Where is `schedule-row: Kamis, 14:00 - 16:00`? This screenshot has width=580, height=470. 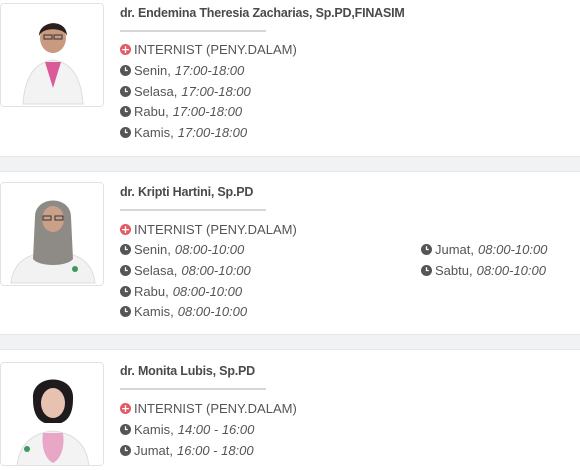 schedule-row: Kamis, 14:00 - 16:00 is located at coordinates (187, 429).